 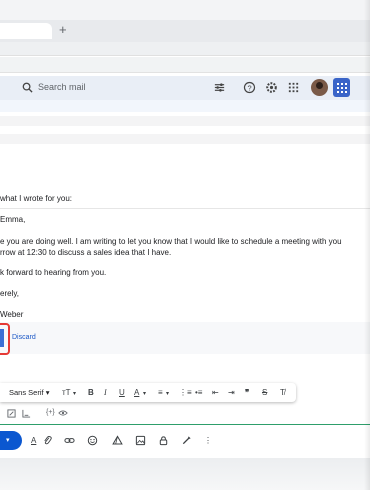 I want to click on message-signoff: erely,, so click(x=9, y=293).